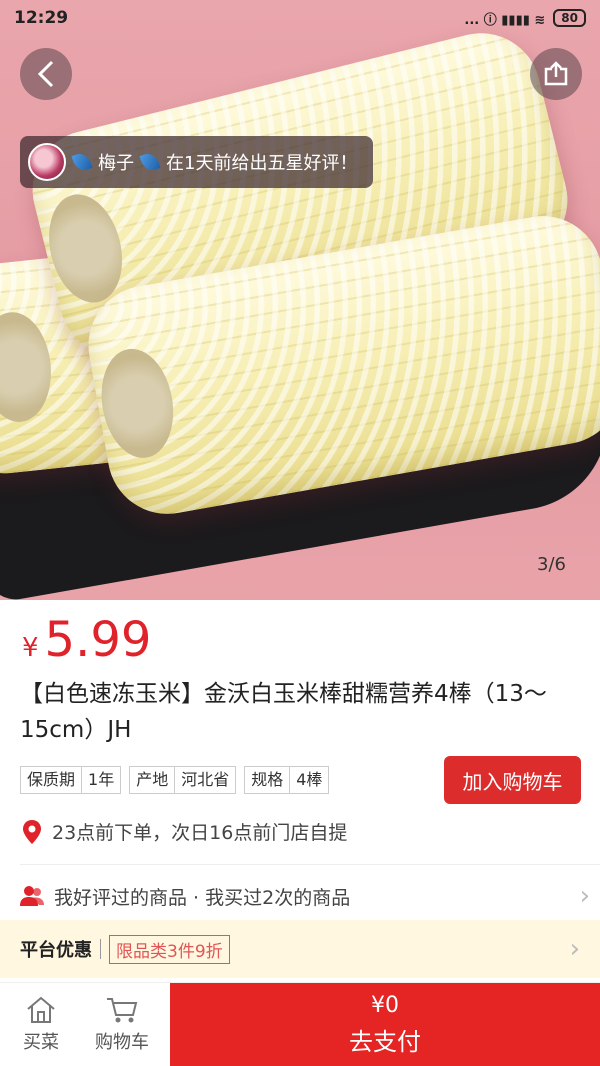 This screenshot has width=600, height=1066. Describe the element at coordinates (204, 780) in the screenshot. I see `spec-tag-value: 河北省` at that location.